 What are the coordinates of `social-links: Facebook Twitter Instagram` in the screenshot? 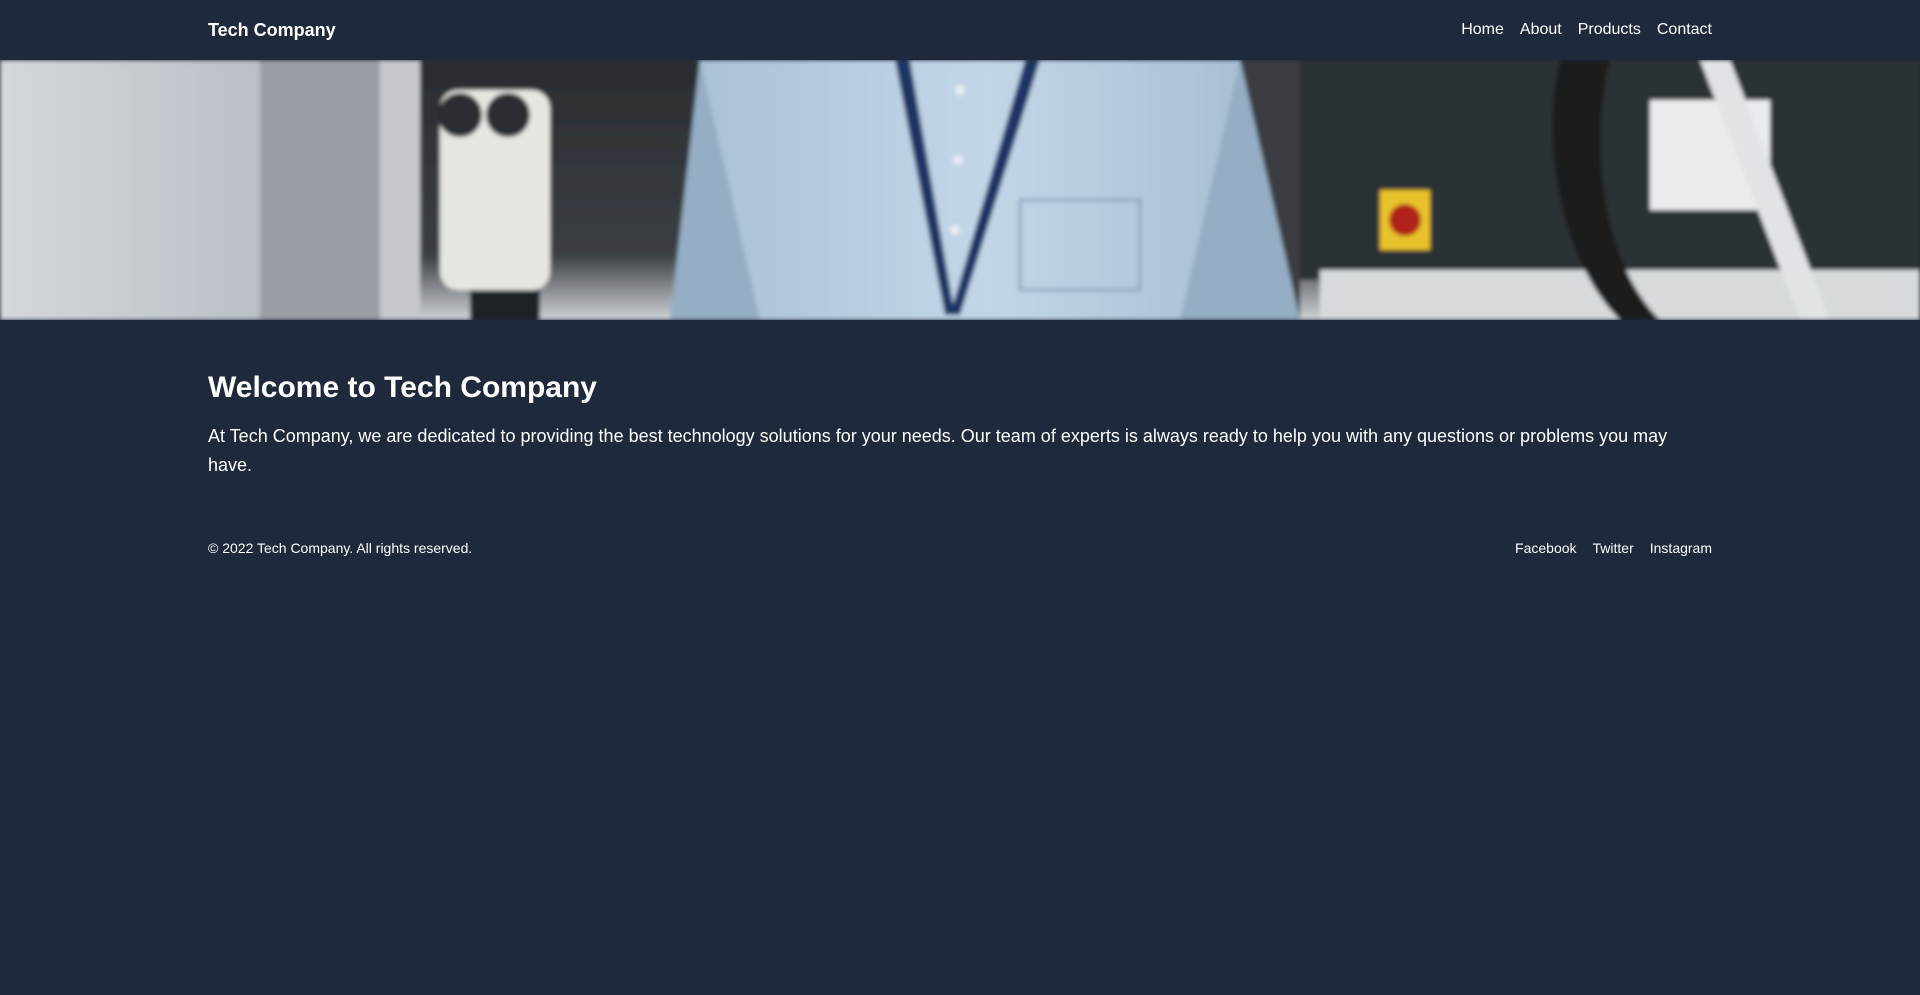 It's located at (1613, 548).